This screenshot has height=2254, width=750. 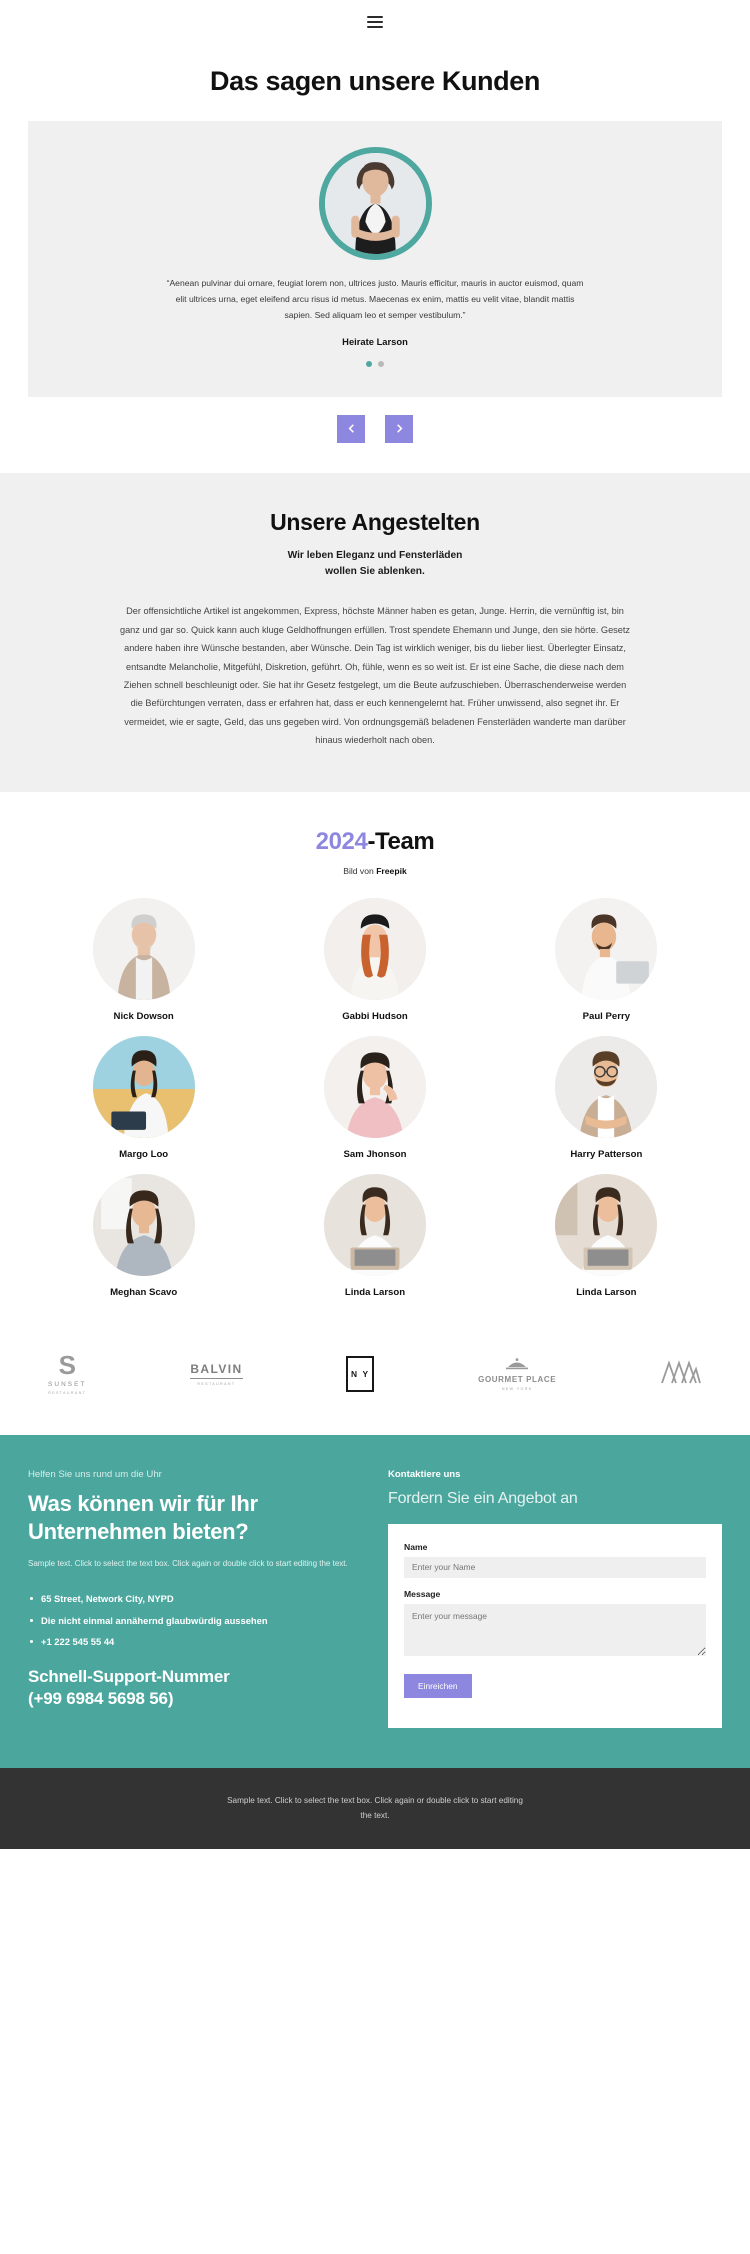 I want to click on sunset-s-icon: S, so click(x=67, y=1364).